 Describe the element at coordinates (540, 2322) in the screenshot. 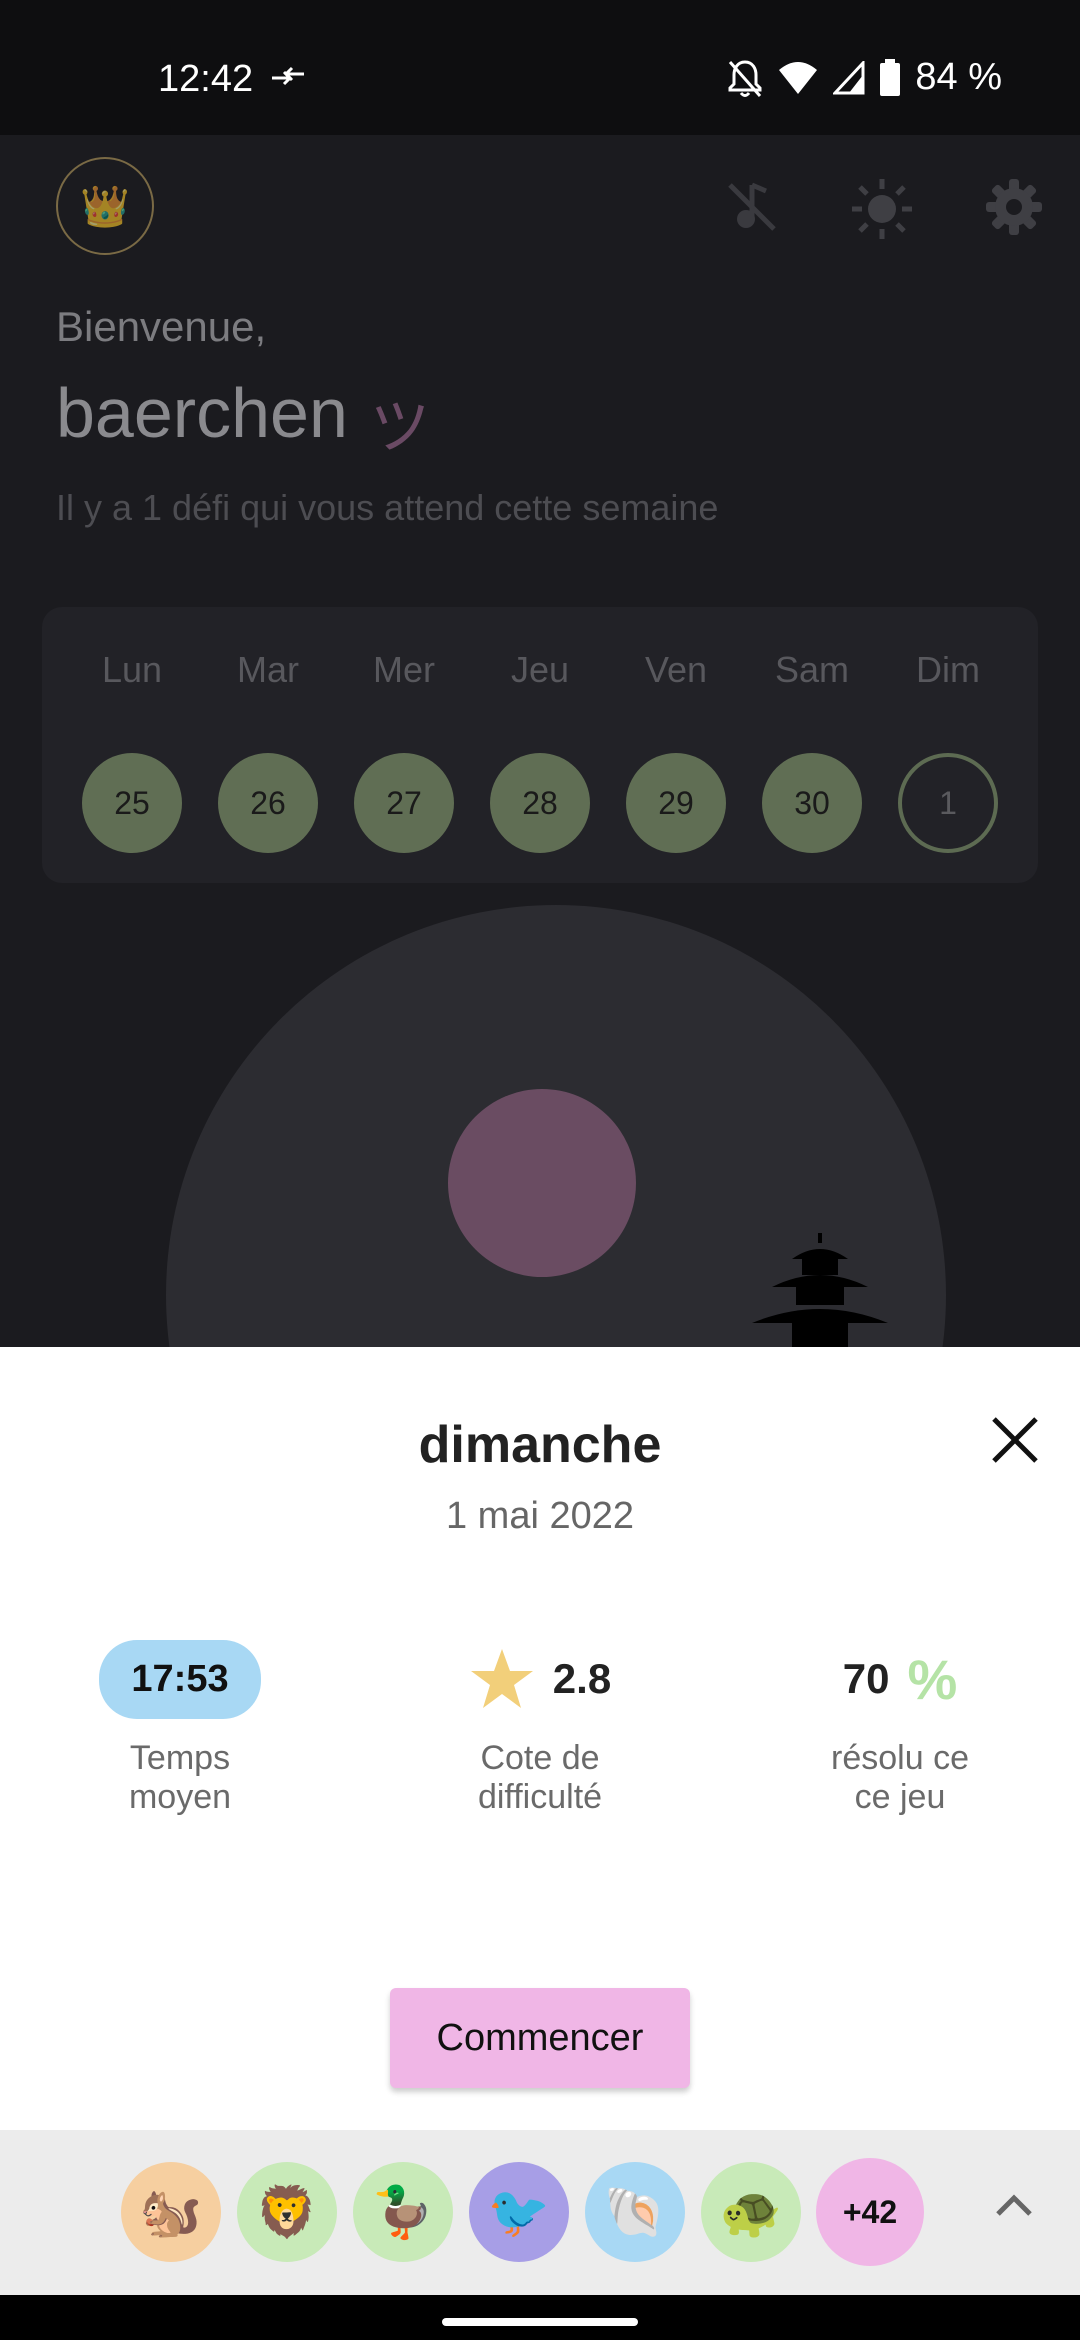

I see `home-gesture-handle` at that location.